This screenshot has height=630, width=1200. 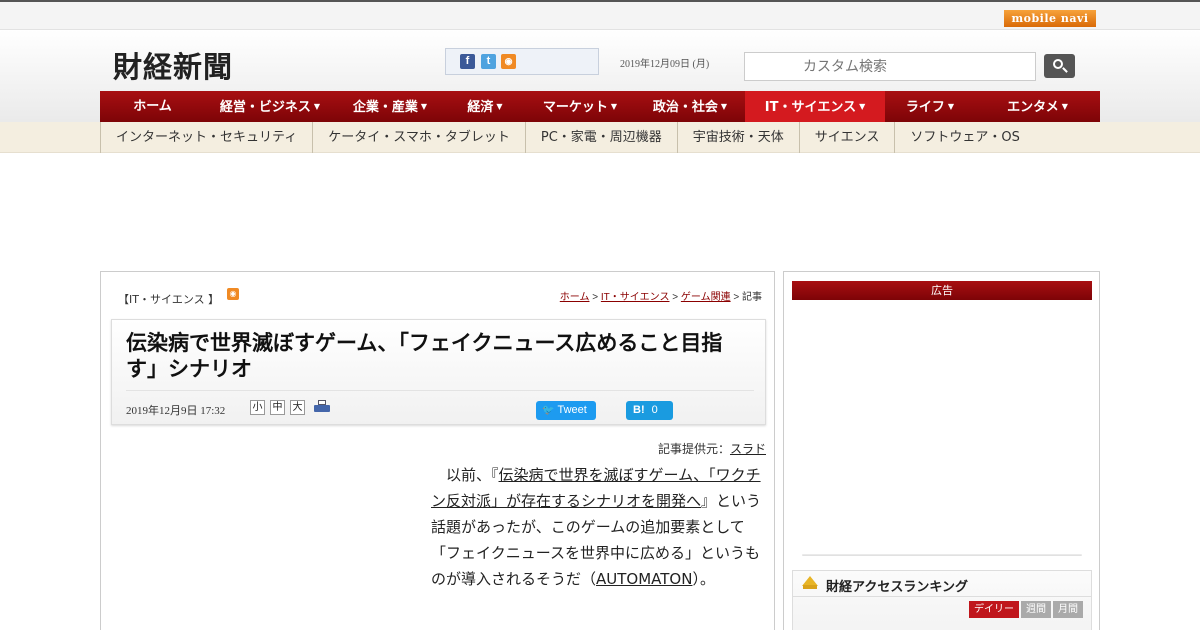 I want to click on tweet-button: 🐦 Tweet, so click(x=566, y=410).